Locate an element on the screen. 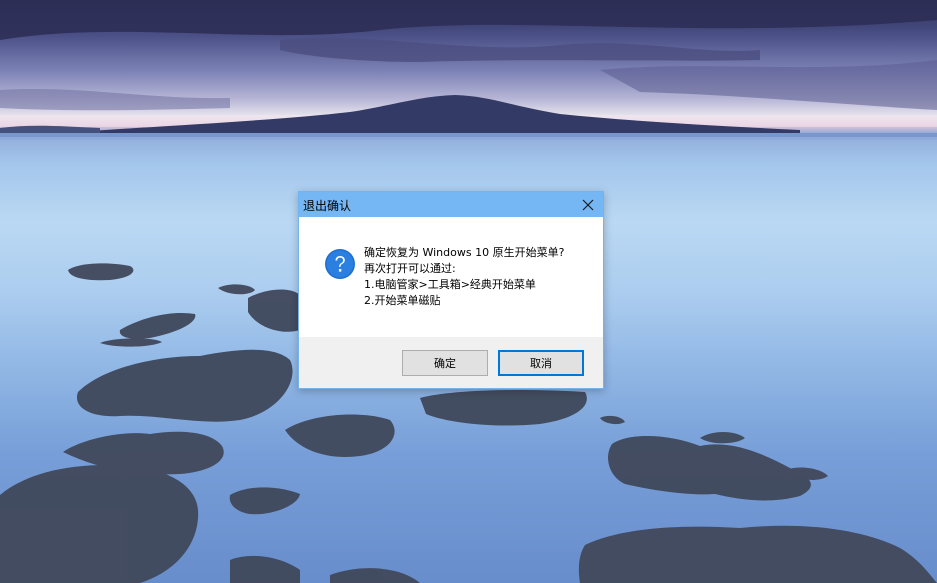 The height and width of the screenshot is (583, 937). close-icon is located at coordinates (588, 204).